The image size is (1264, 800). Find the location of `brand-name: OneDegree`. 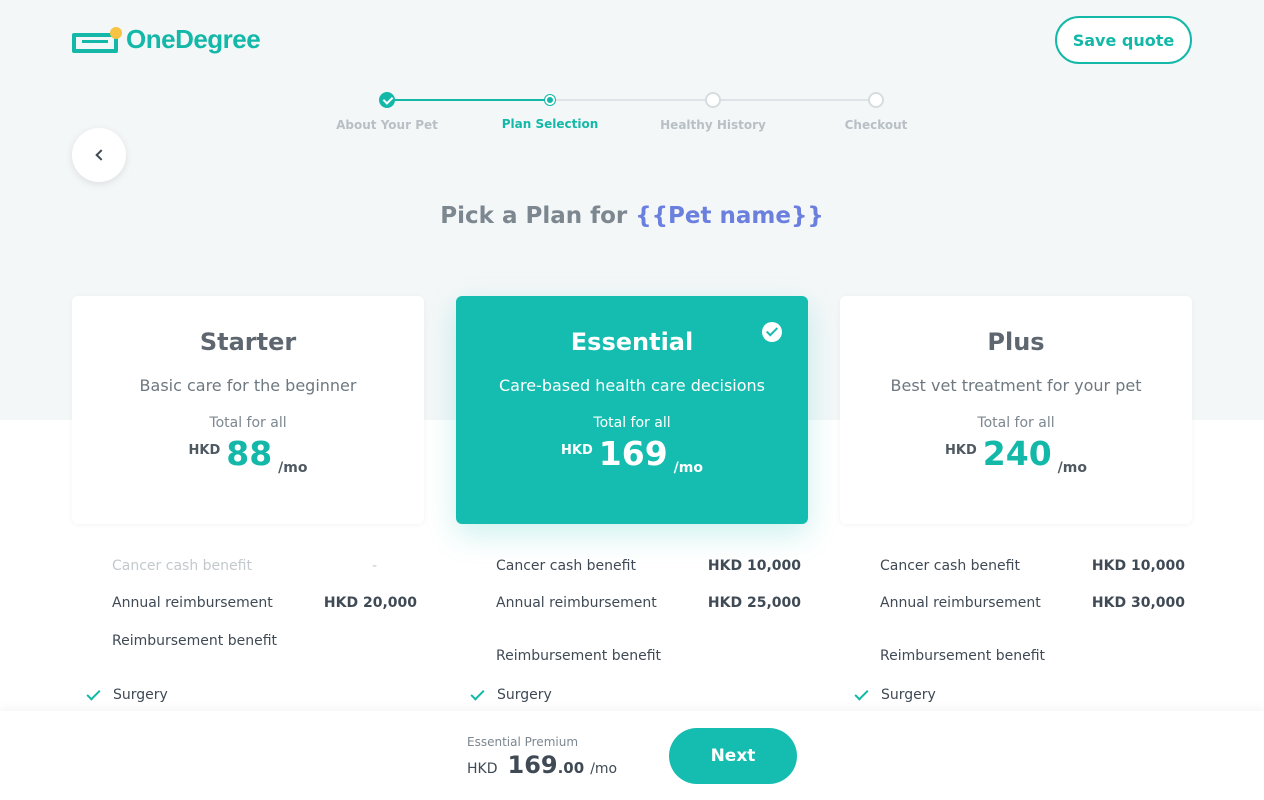

brand-name: OneDegree is located at coordinates (193, 39).